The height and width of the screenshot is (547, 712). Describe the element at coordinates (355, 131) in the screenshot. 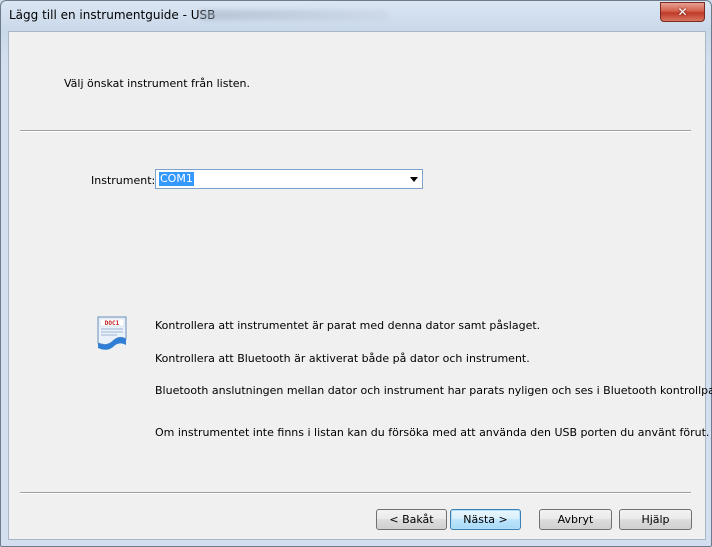

I see `top-divider` at that location.